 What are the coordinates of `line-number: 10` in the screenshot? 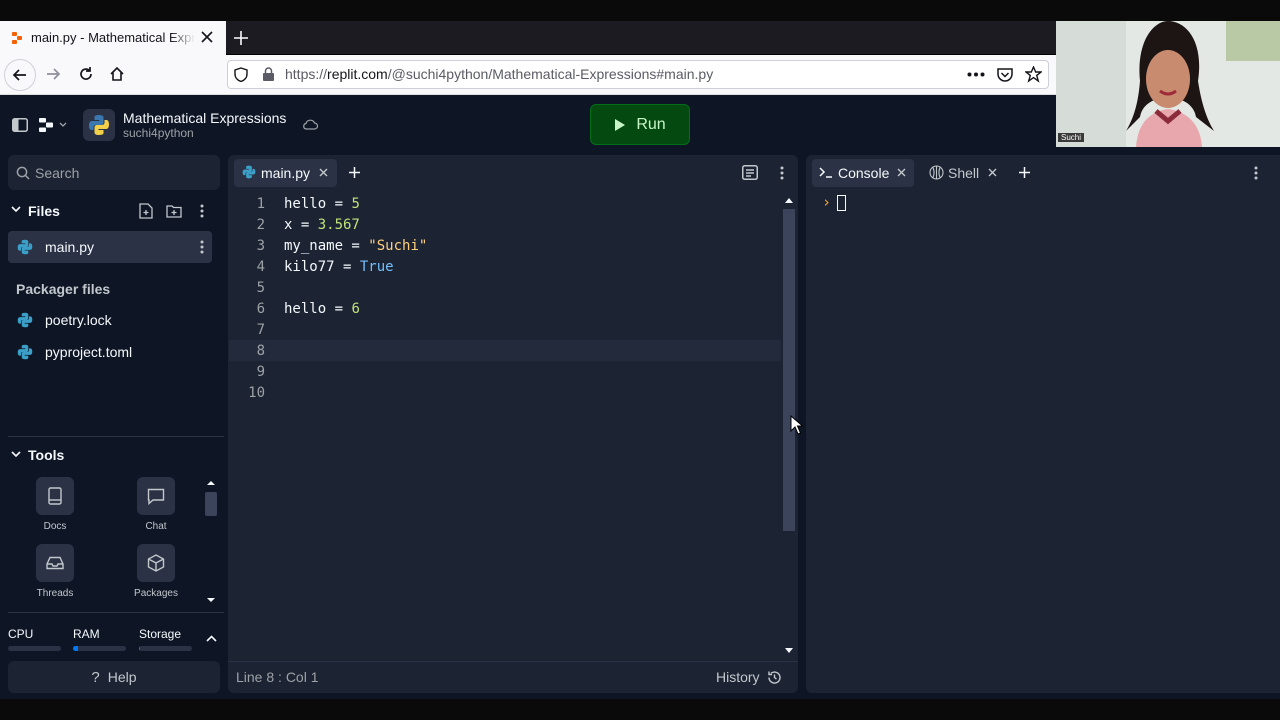 It's located at (256, 393).